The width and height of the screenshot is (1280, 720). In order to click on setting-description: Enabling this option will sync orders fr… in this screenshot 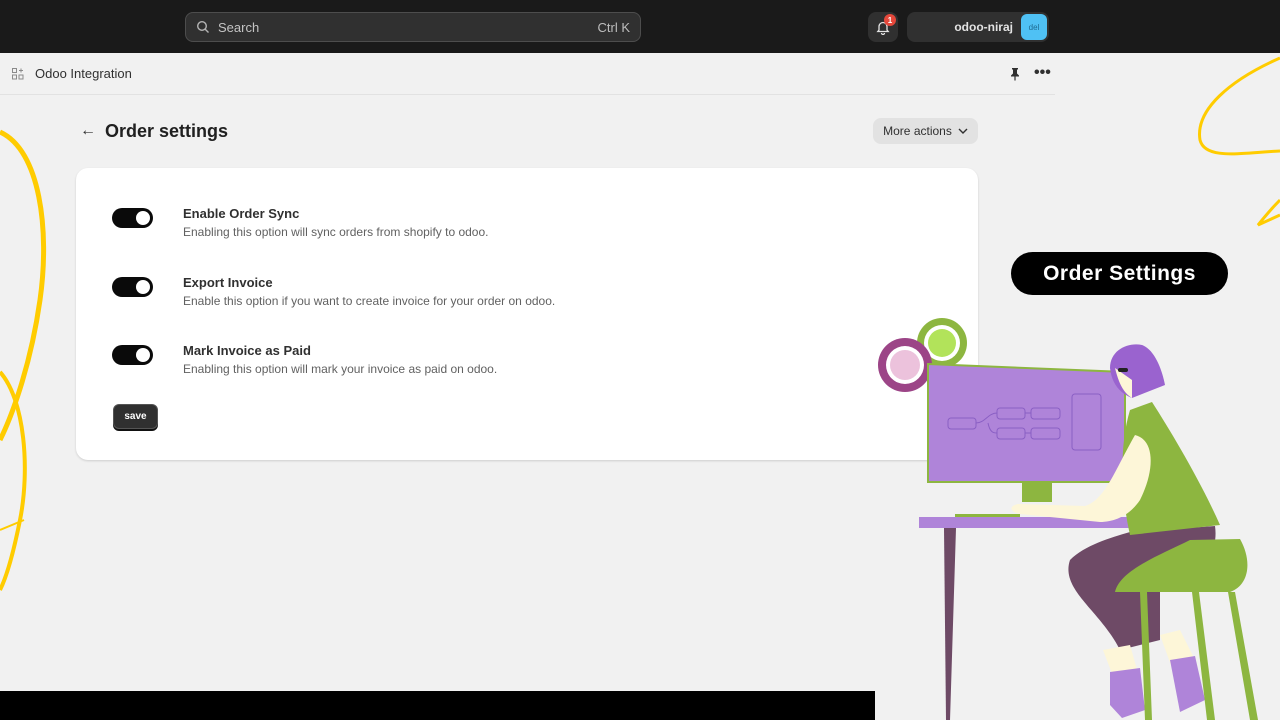, I will do `click(336, 232)`.